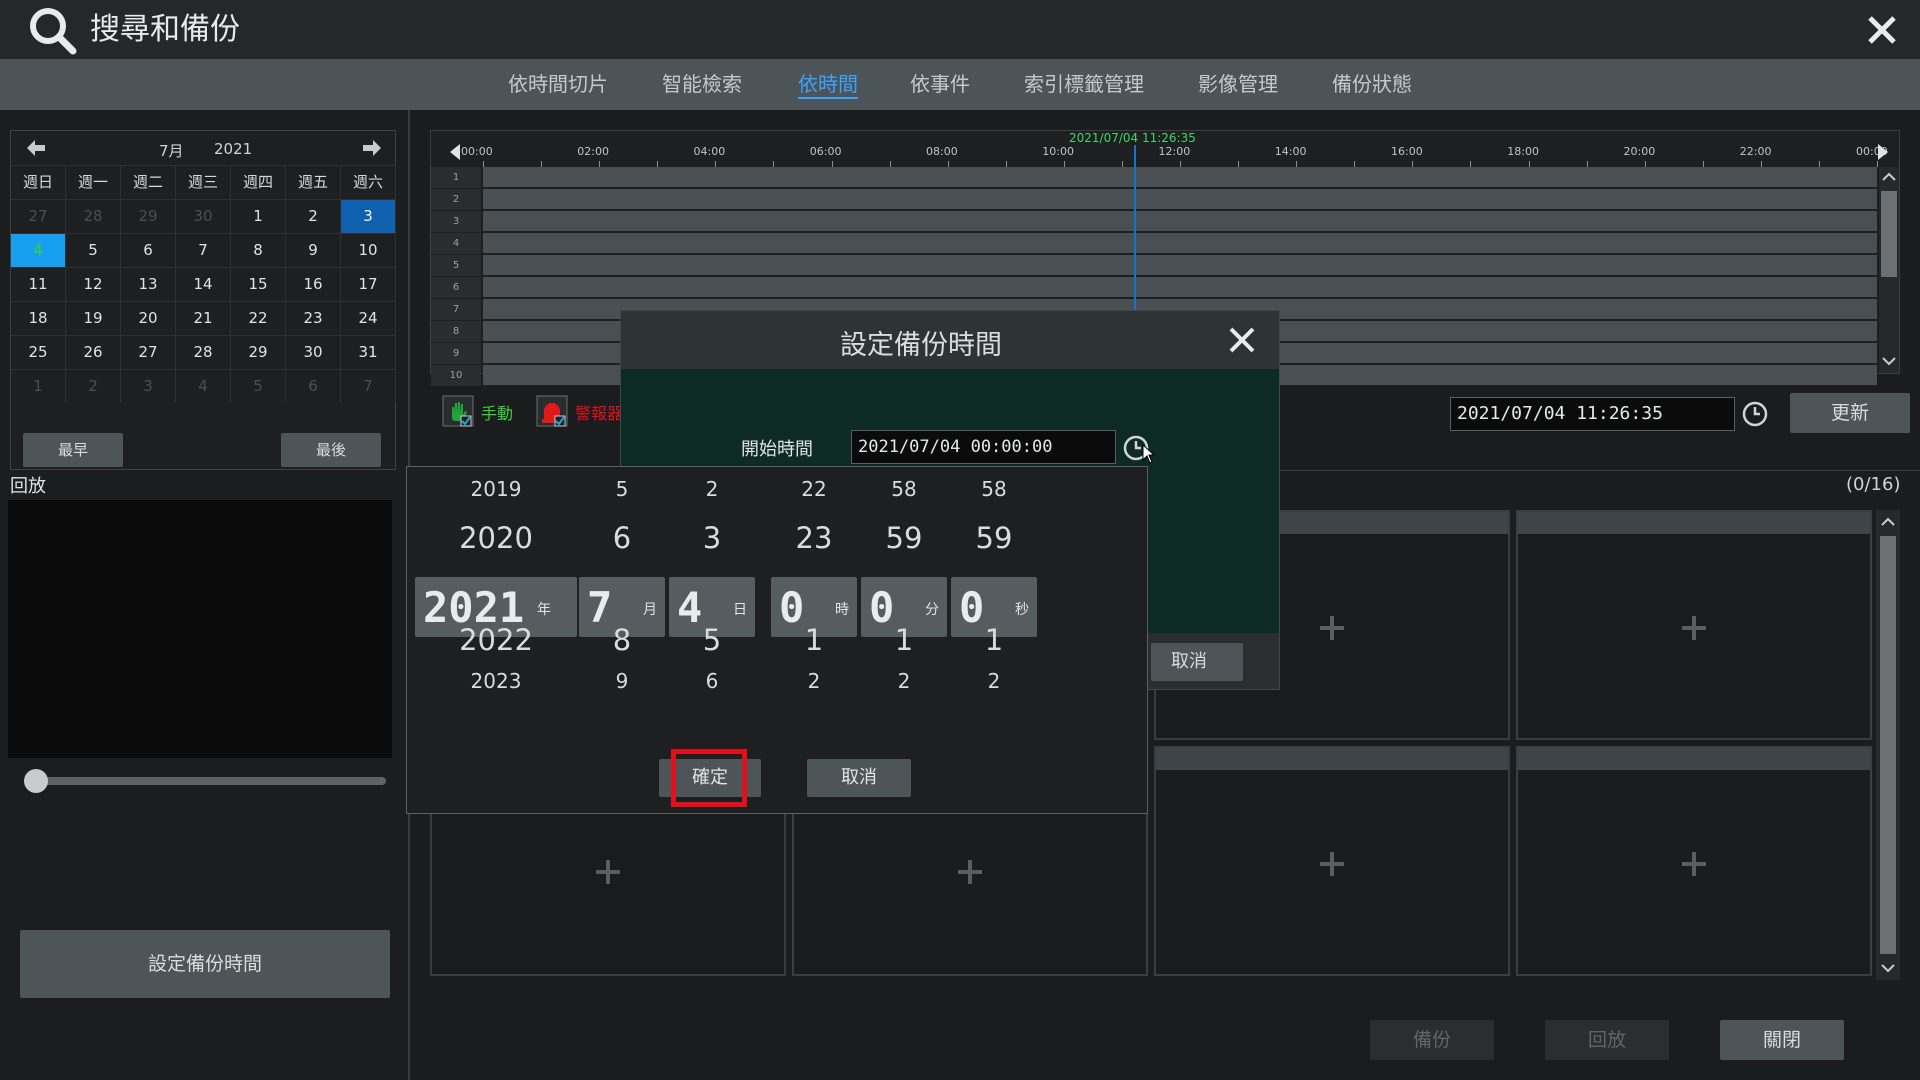  I want to click on picker-cancel-button: 取消, so click(859, 778).